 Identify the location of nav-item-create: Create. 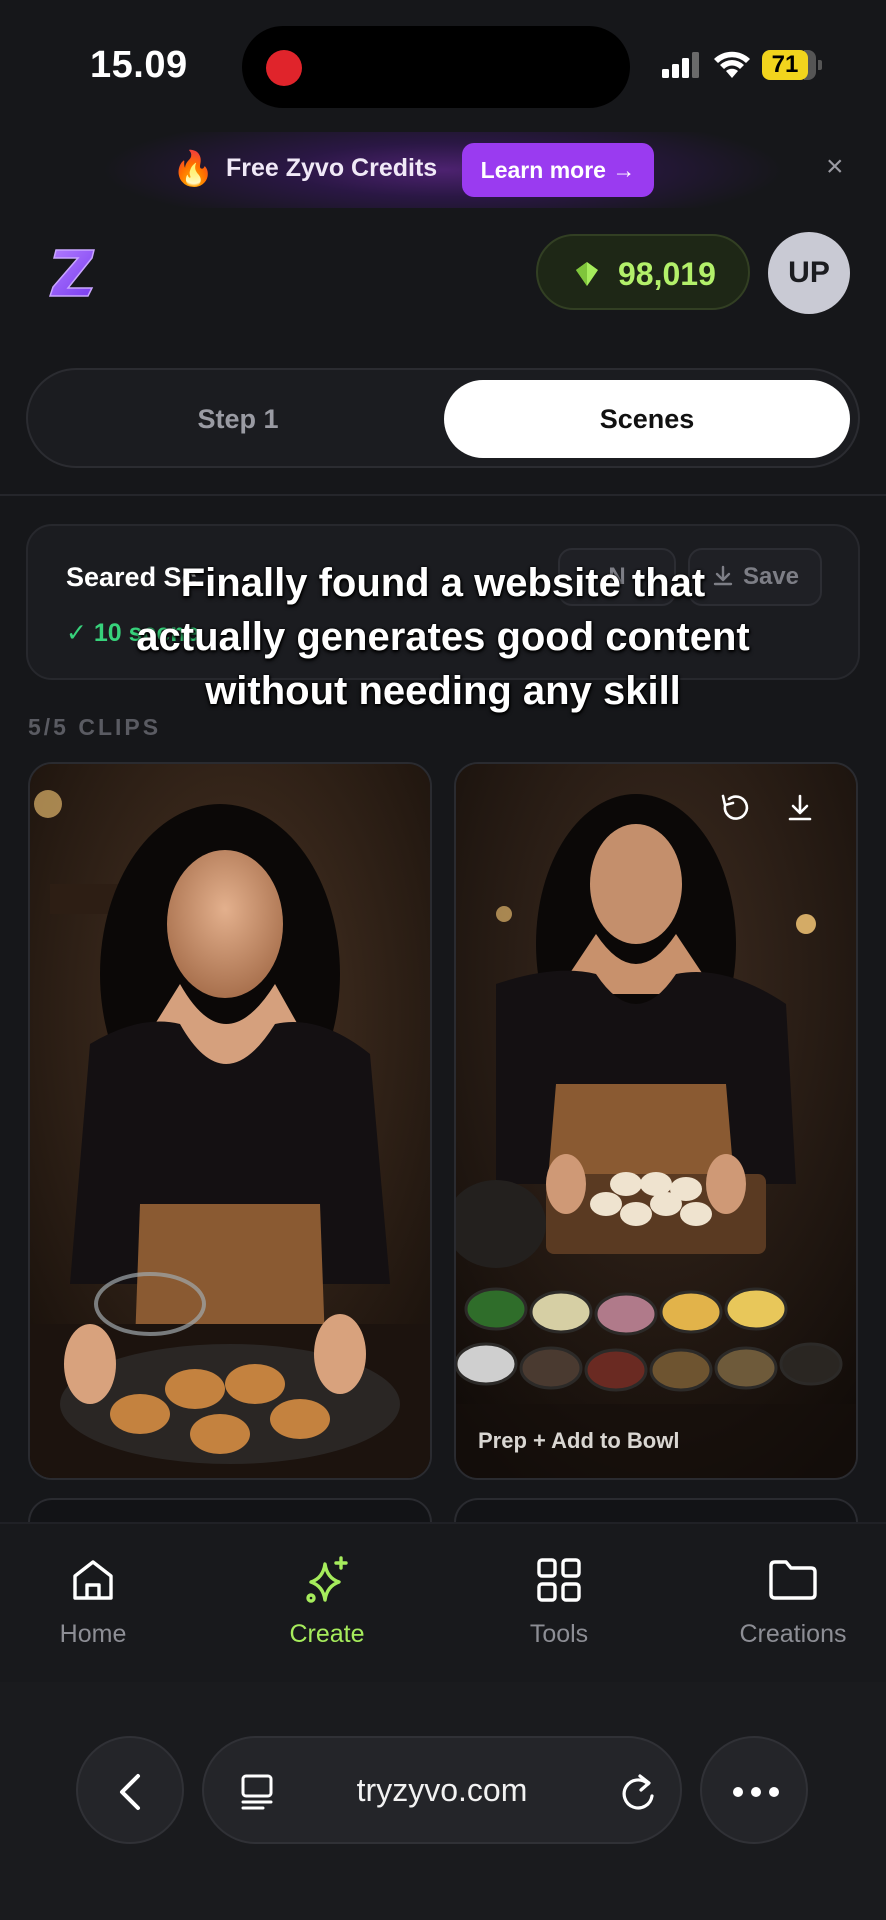
(327, 1601).